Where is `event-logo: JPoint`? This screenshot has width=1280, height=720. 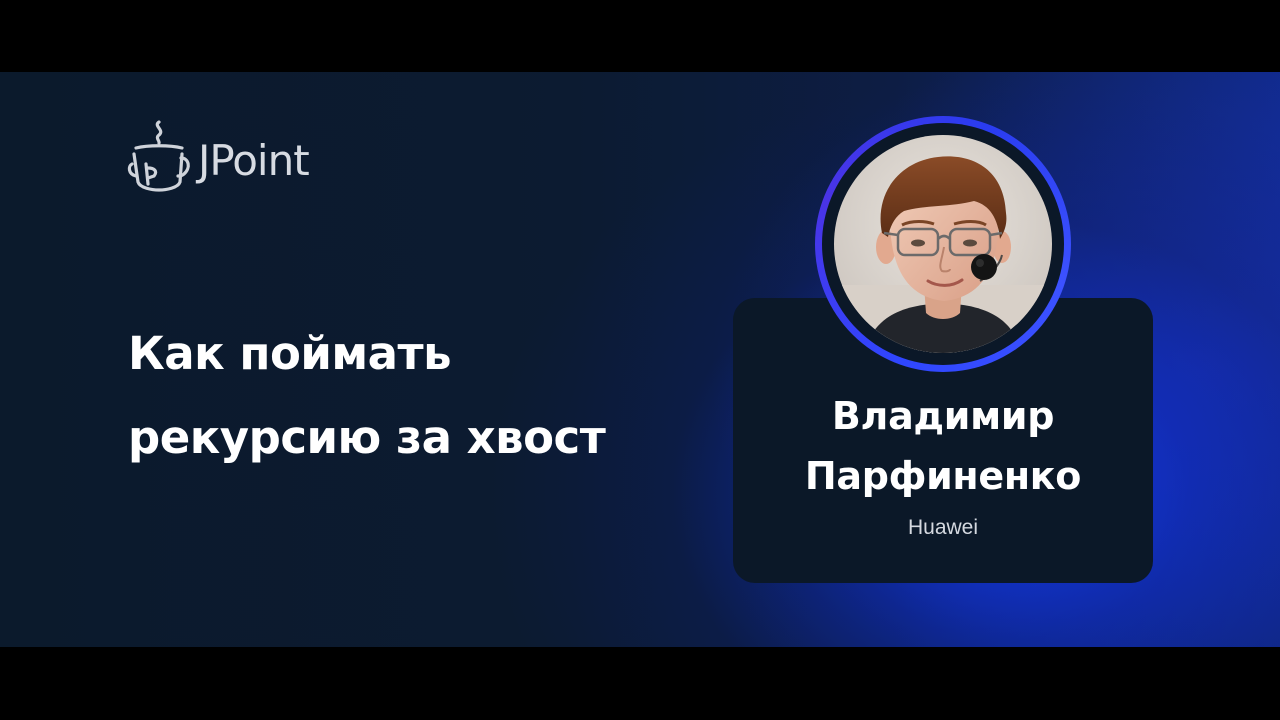 event-logo: JPoint is located at coordinates (218, 156).